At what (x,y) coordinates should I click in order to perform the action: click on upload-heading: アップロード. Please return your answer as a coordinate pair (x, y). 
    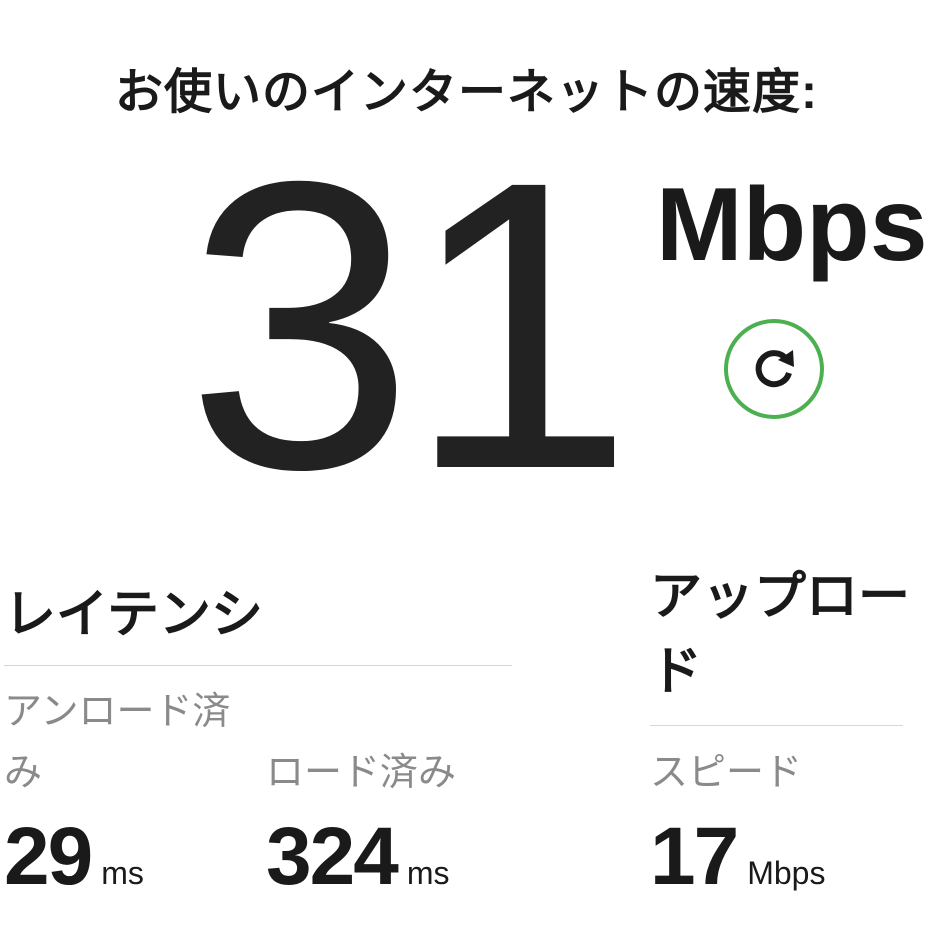
    Looking at the image, I should click on (780, 635).